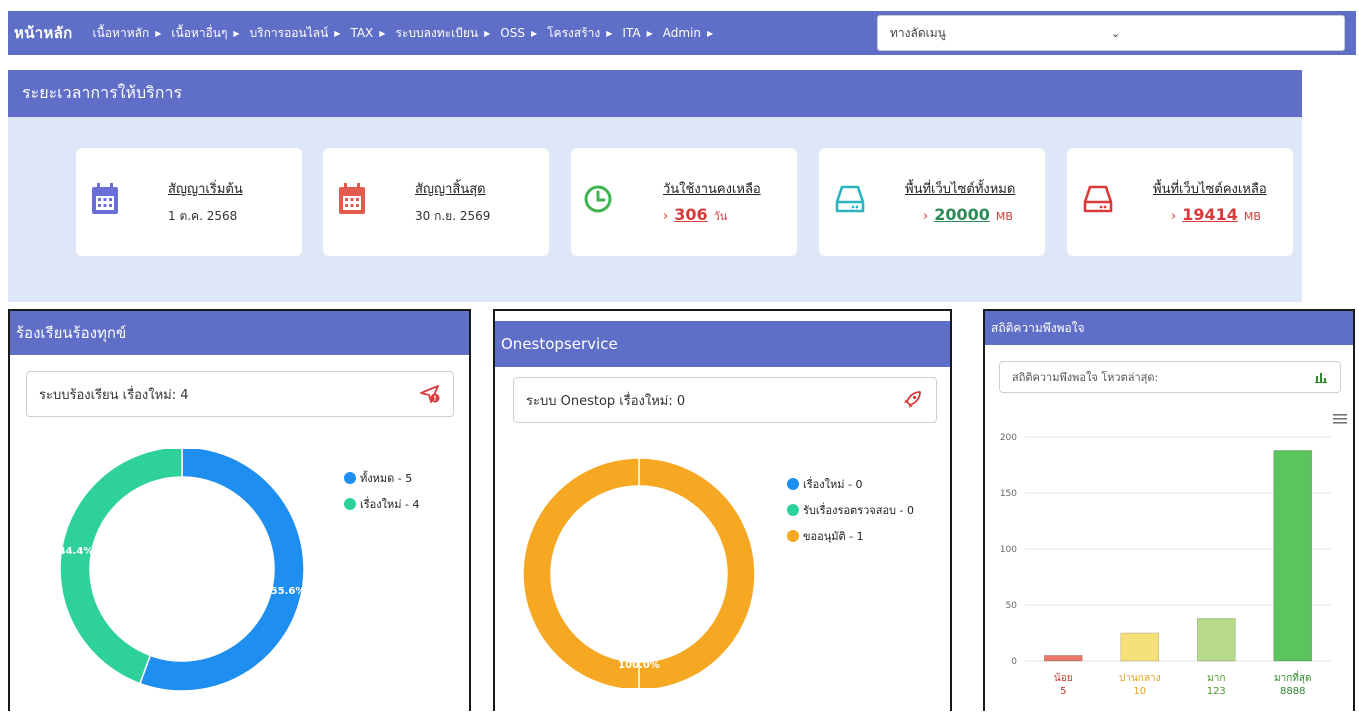 Image resolution: width=1359 pixels, height=713 pixels. Describe the element at coordinates (720, 216) in the screenshot. I see `days-remaining-unit: วัน` at that location.